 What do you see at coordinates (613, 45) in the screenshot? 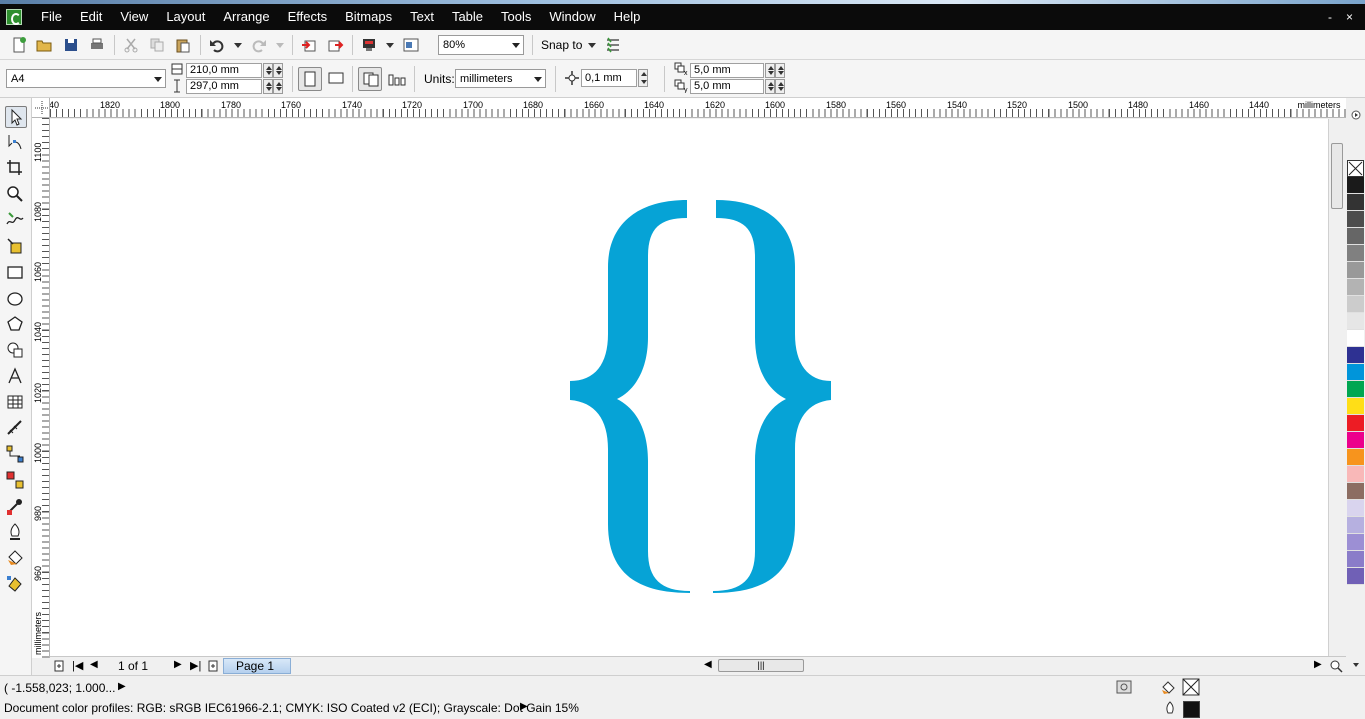
I see `options-icon` at bounding box center [613, 45].